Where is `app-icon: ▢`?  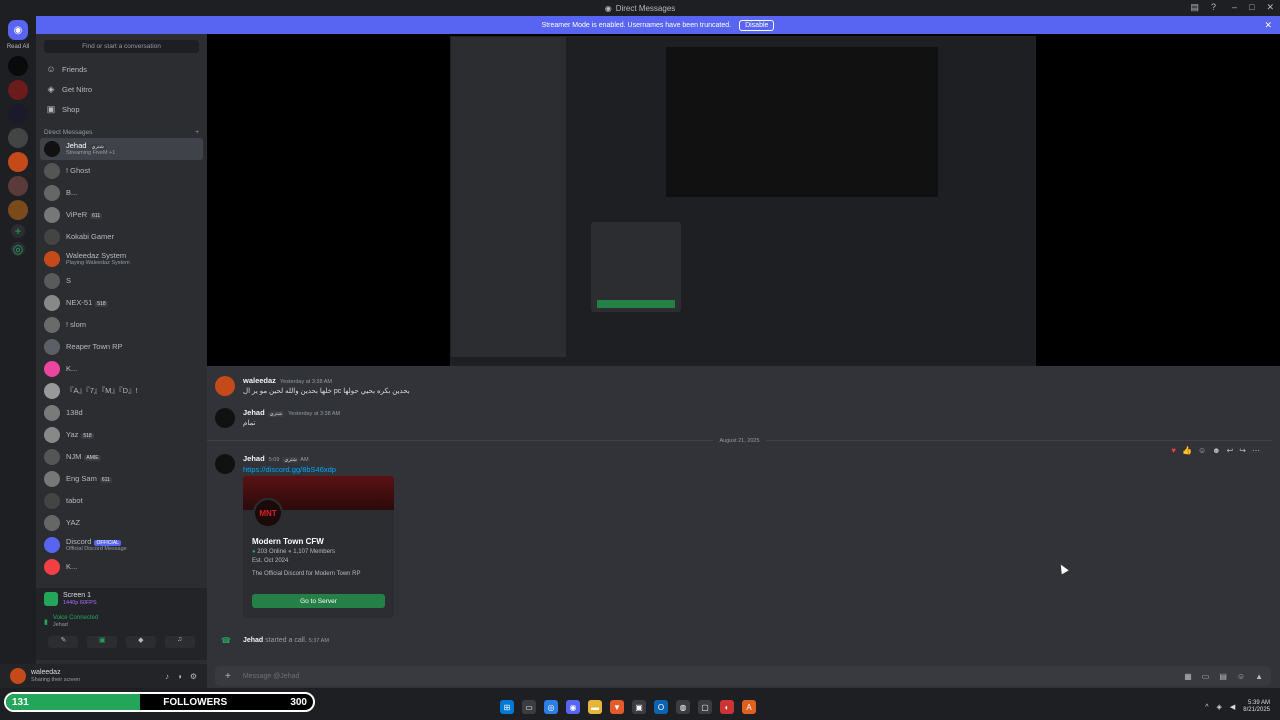 app-icon: ▢ is located at coordinates (705, 707).